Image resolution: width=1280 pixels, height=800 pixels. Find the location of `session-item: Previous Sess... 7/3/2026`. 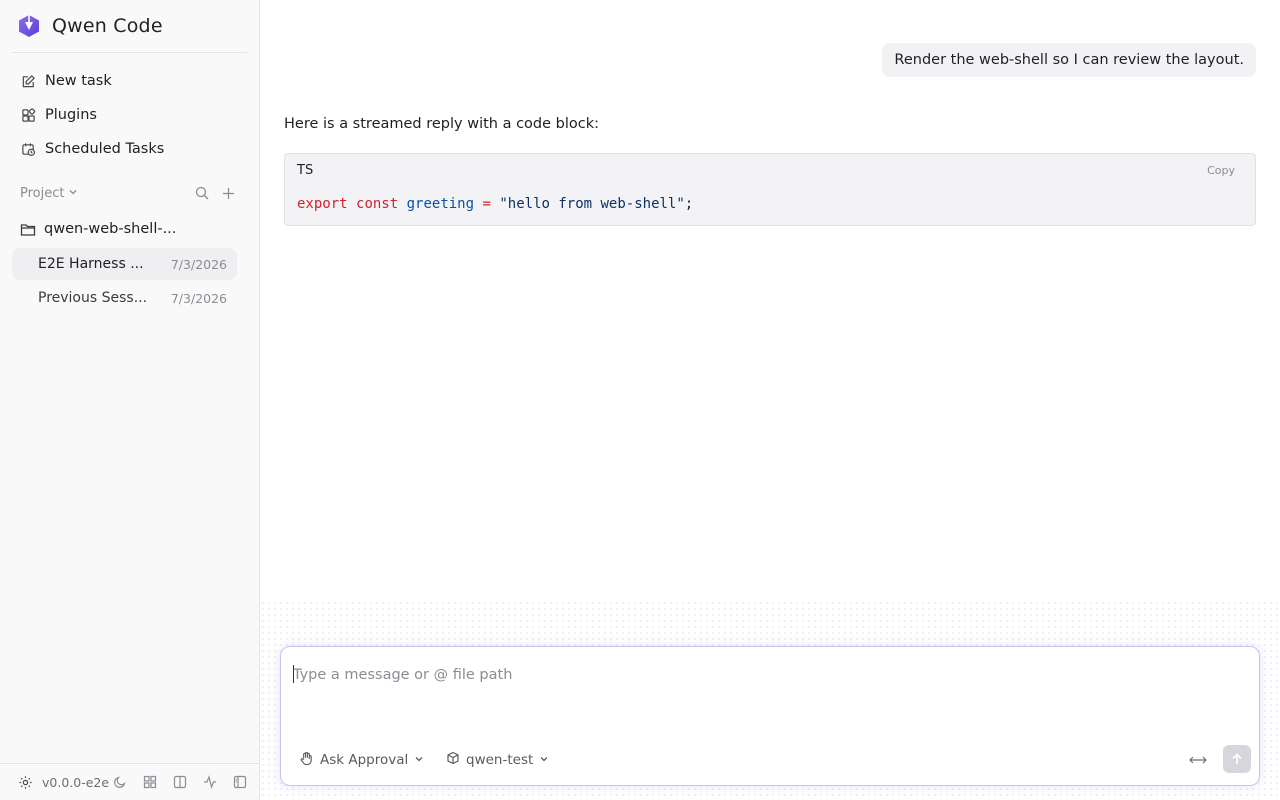

session-item: Previous Sess... 7/3/2026 is located at coordinates (124, 298).